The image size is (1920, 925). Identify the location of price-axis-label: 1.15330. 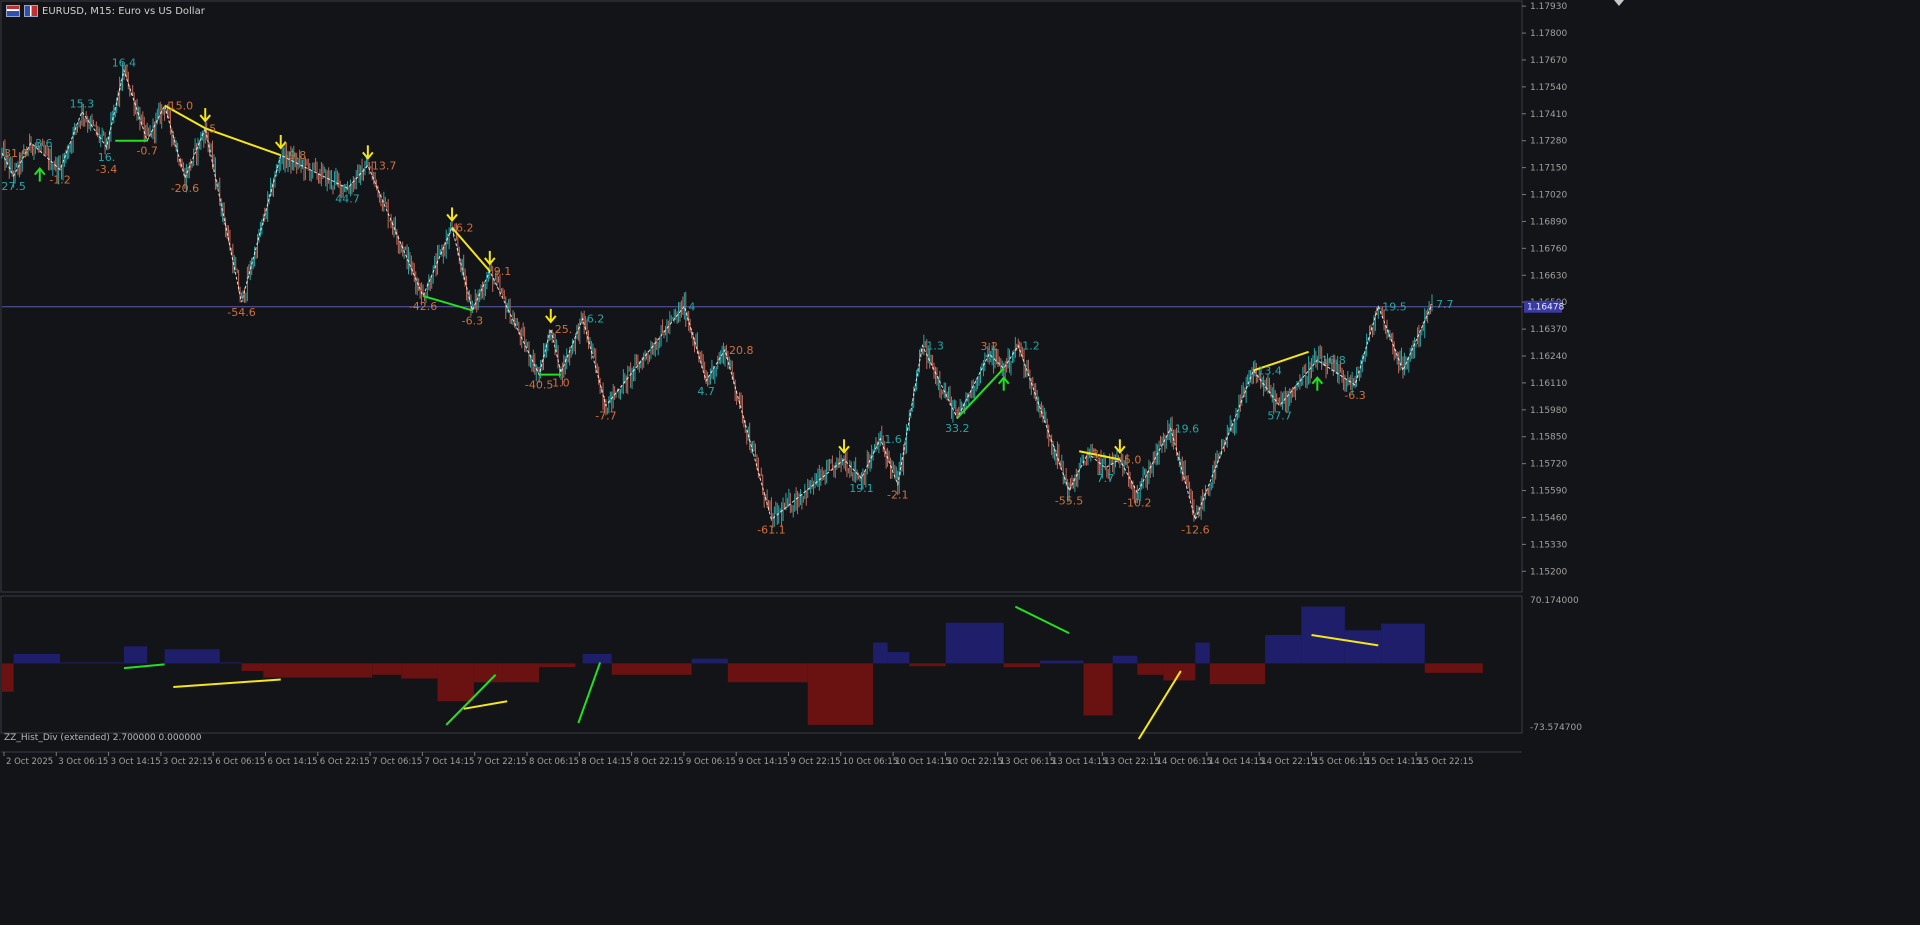
(1548, 545).